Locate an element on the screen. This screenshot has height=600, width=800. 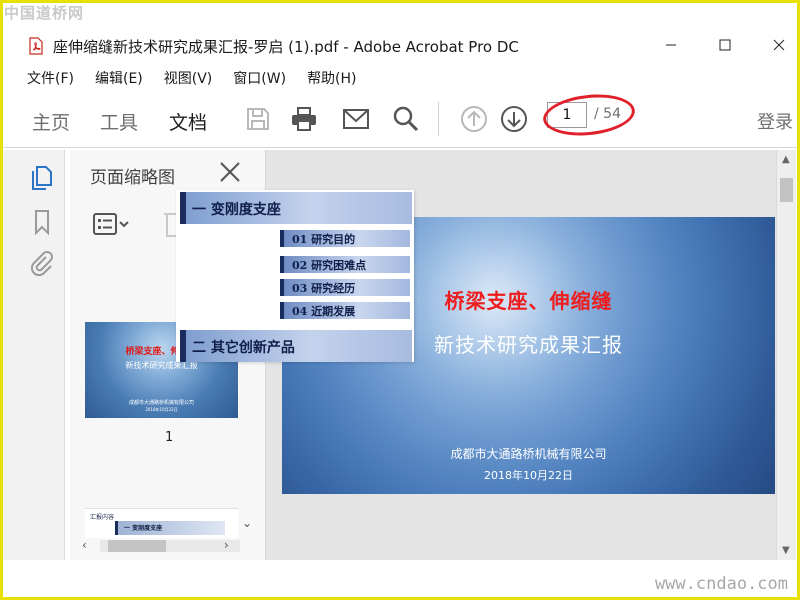
outline-item: 01 研究目的 is located at coordinates (345, 238).